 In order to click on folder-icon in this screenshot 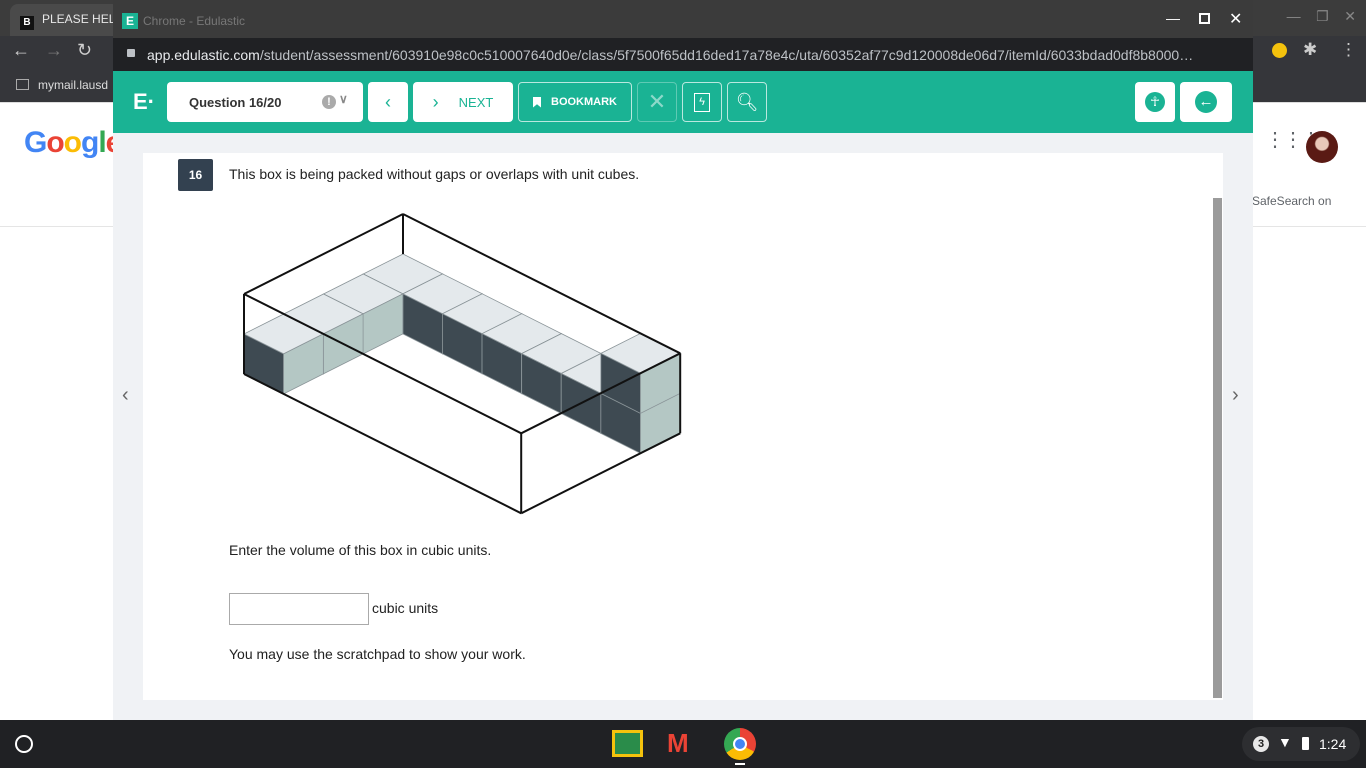, I will do `click(22, 84)`.